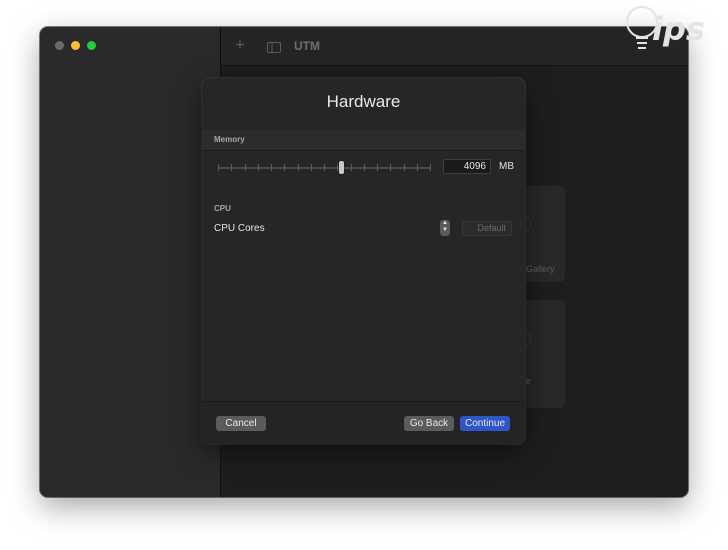 The height and width of the screenshot is (550, 728). I want to click on watermark-logo: ips, so click(672, 32).